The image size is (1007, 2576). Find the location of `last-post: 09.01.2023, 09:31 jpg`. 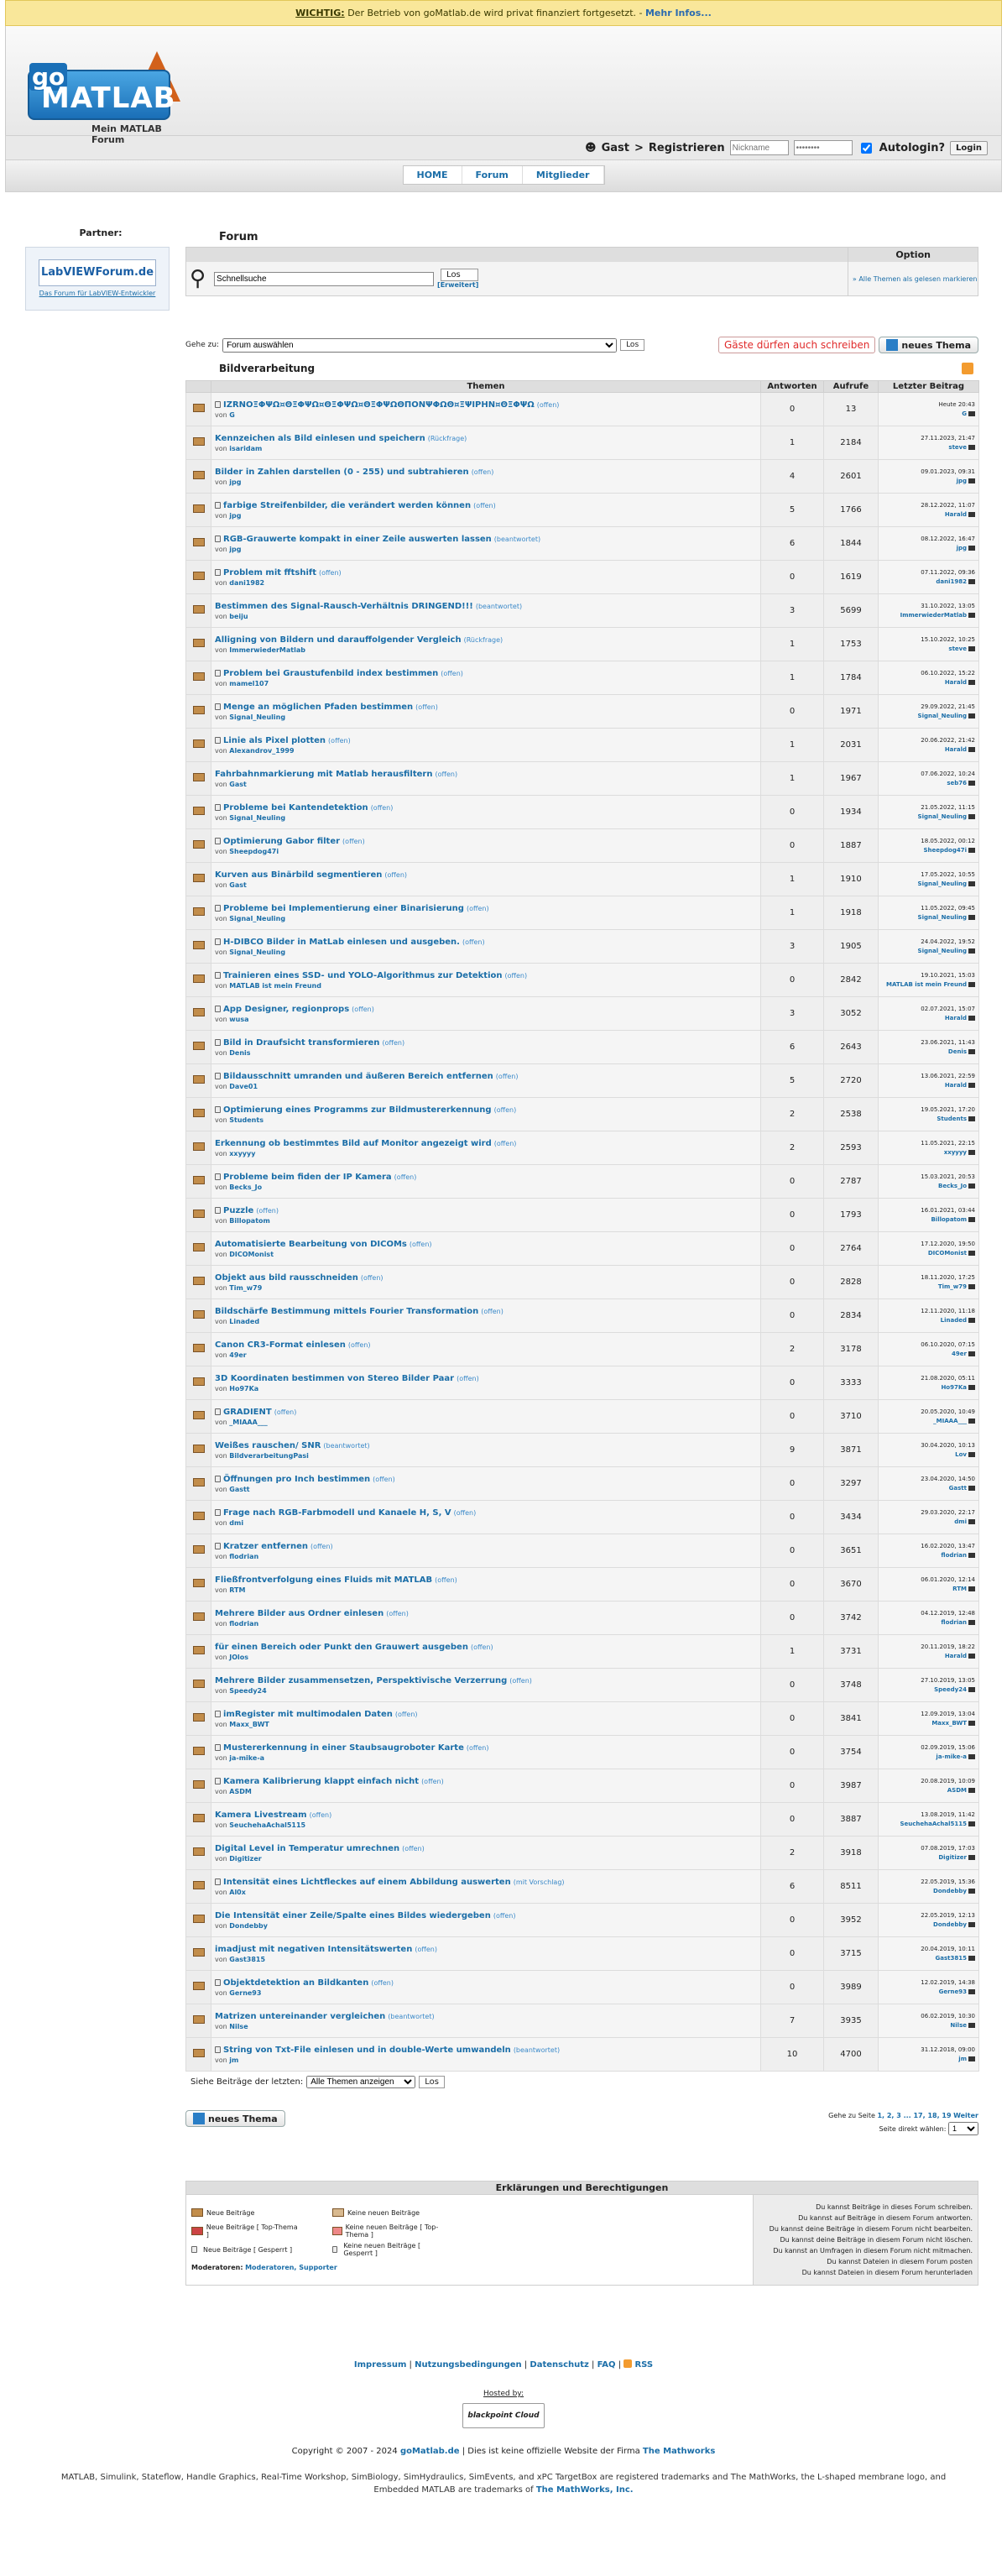

last-post: 09.01.2023, 09:31 jpg is located at coordinates (928, 476).